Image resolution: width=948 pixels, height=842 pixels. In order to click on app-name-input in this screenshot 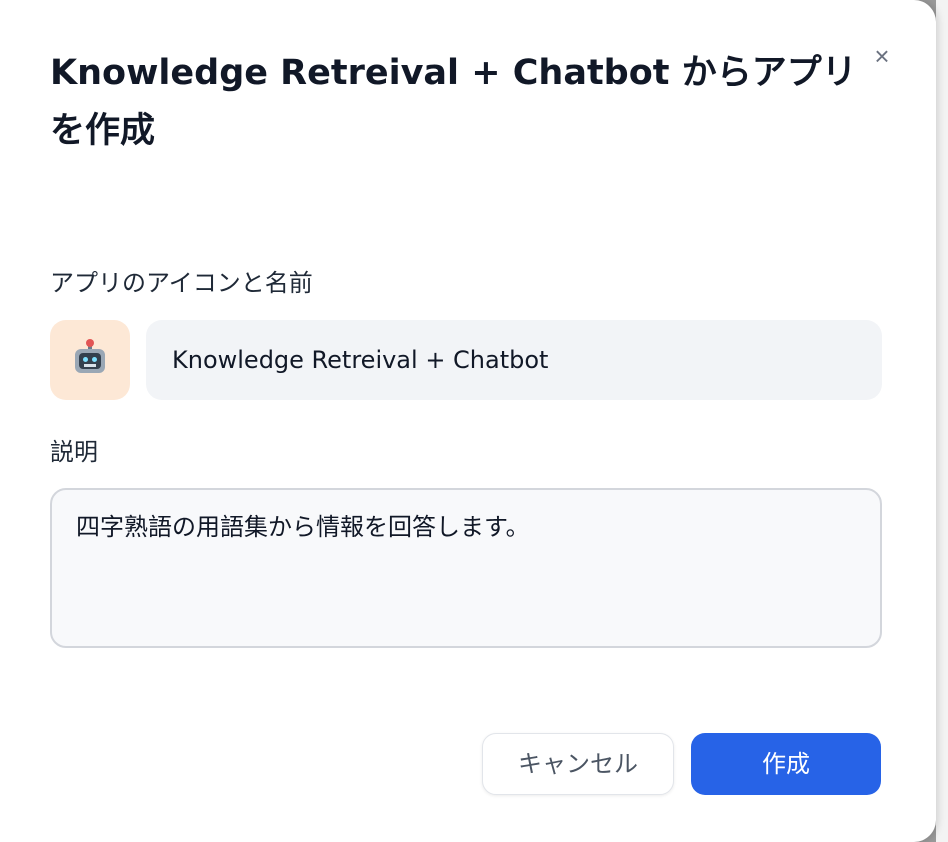, I will do `click(514, 360)`.